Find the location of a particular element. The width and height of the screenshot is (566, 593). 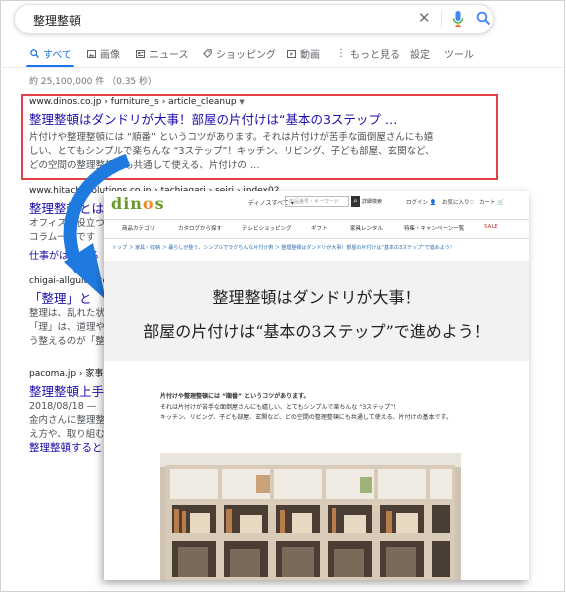

site-nav-item: 商品カテゴリ is located at coordinates (138, 228).